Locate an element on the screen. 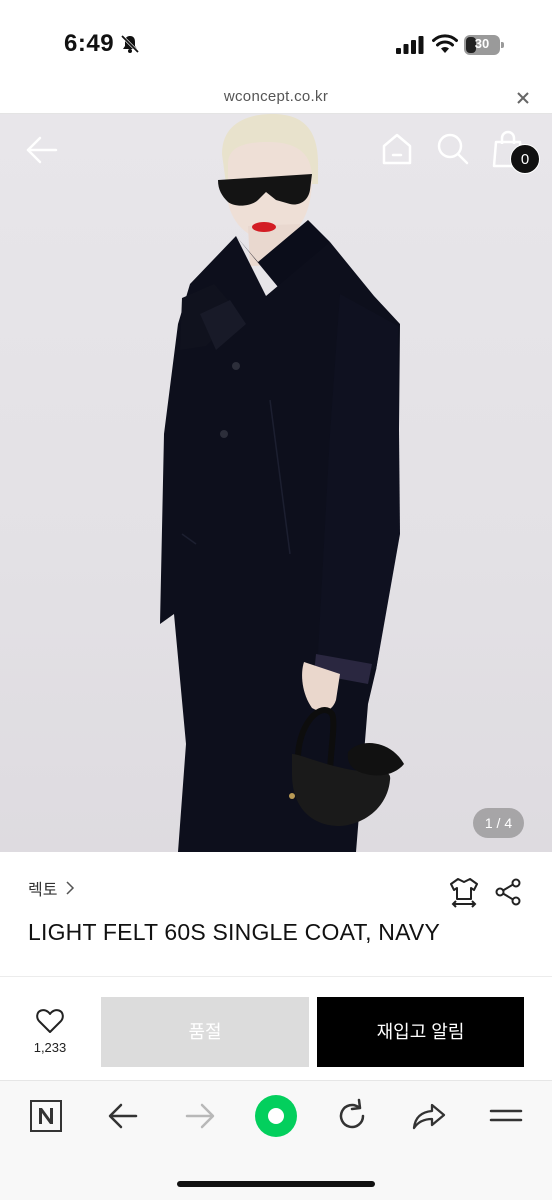  wifi-icon is located at coordinates (445, 43).